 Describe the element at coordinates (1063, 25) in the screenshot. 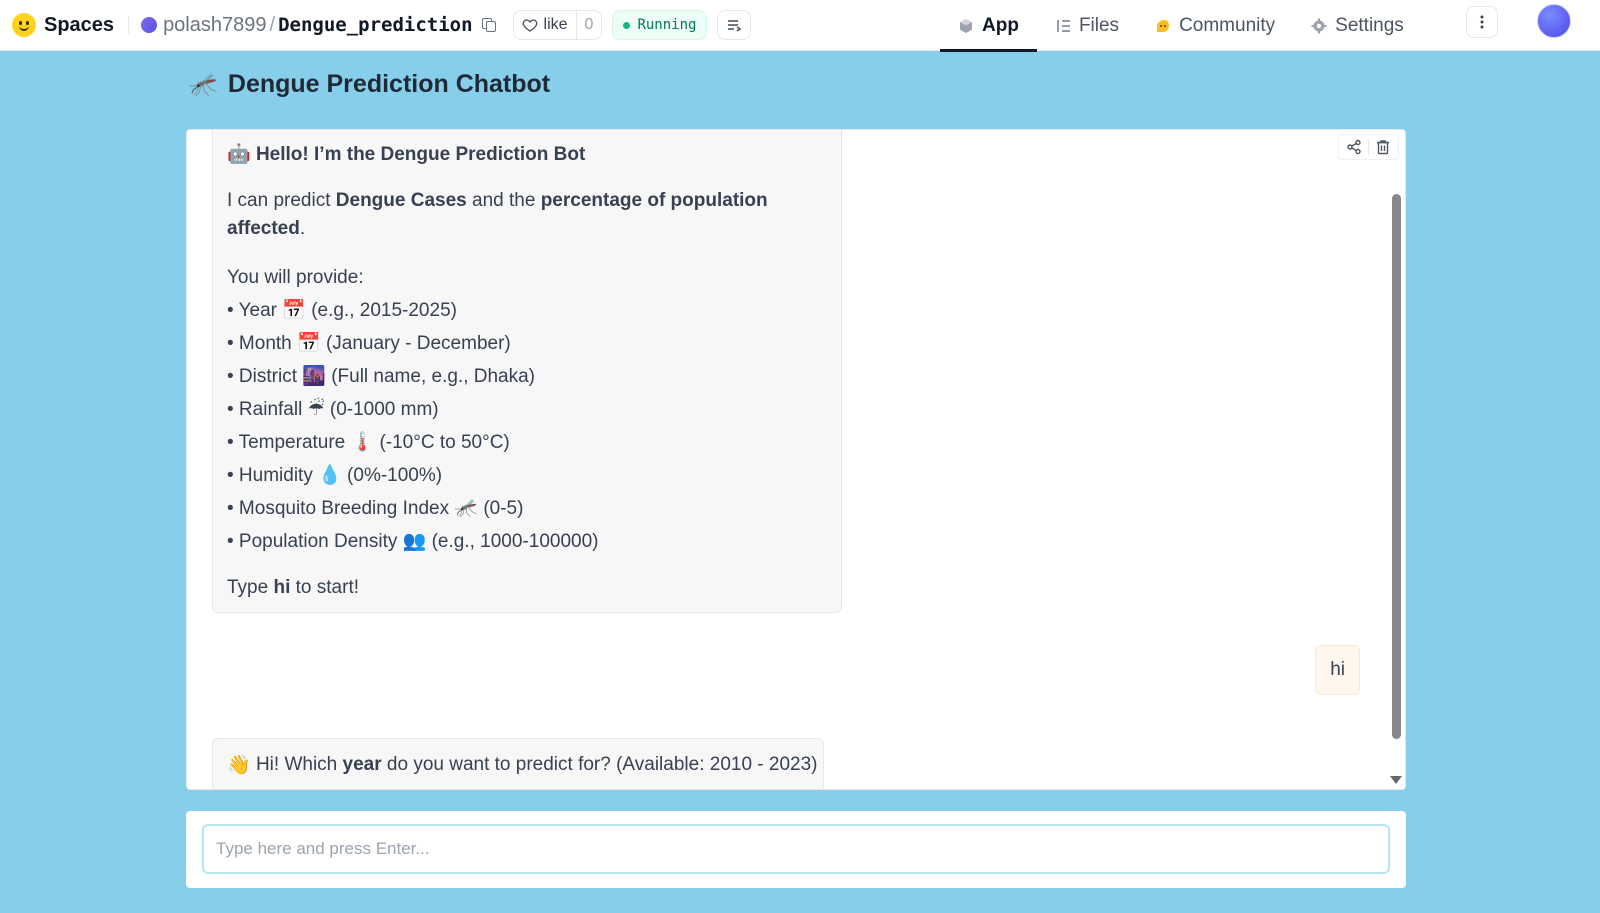

I see `files-icon` at that location.